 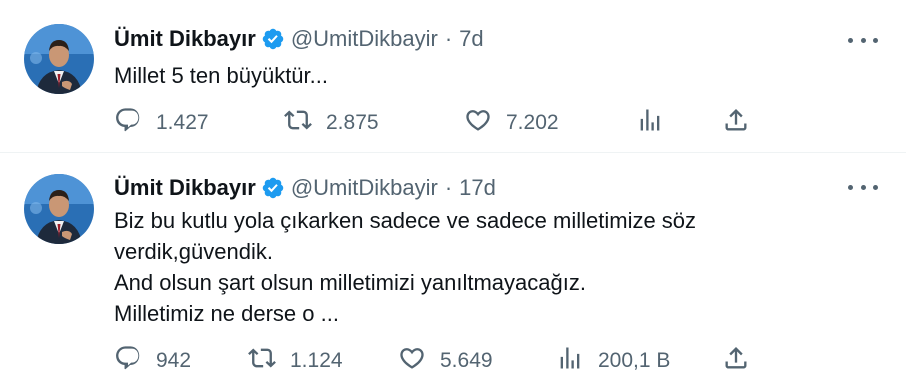 I want to click on reply-count: 942, so click(x=174, y=360).